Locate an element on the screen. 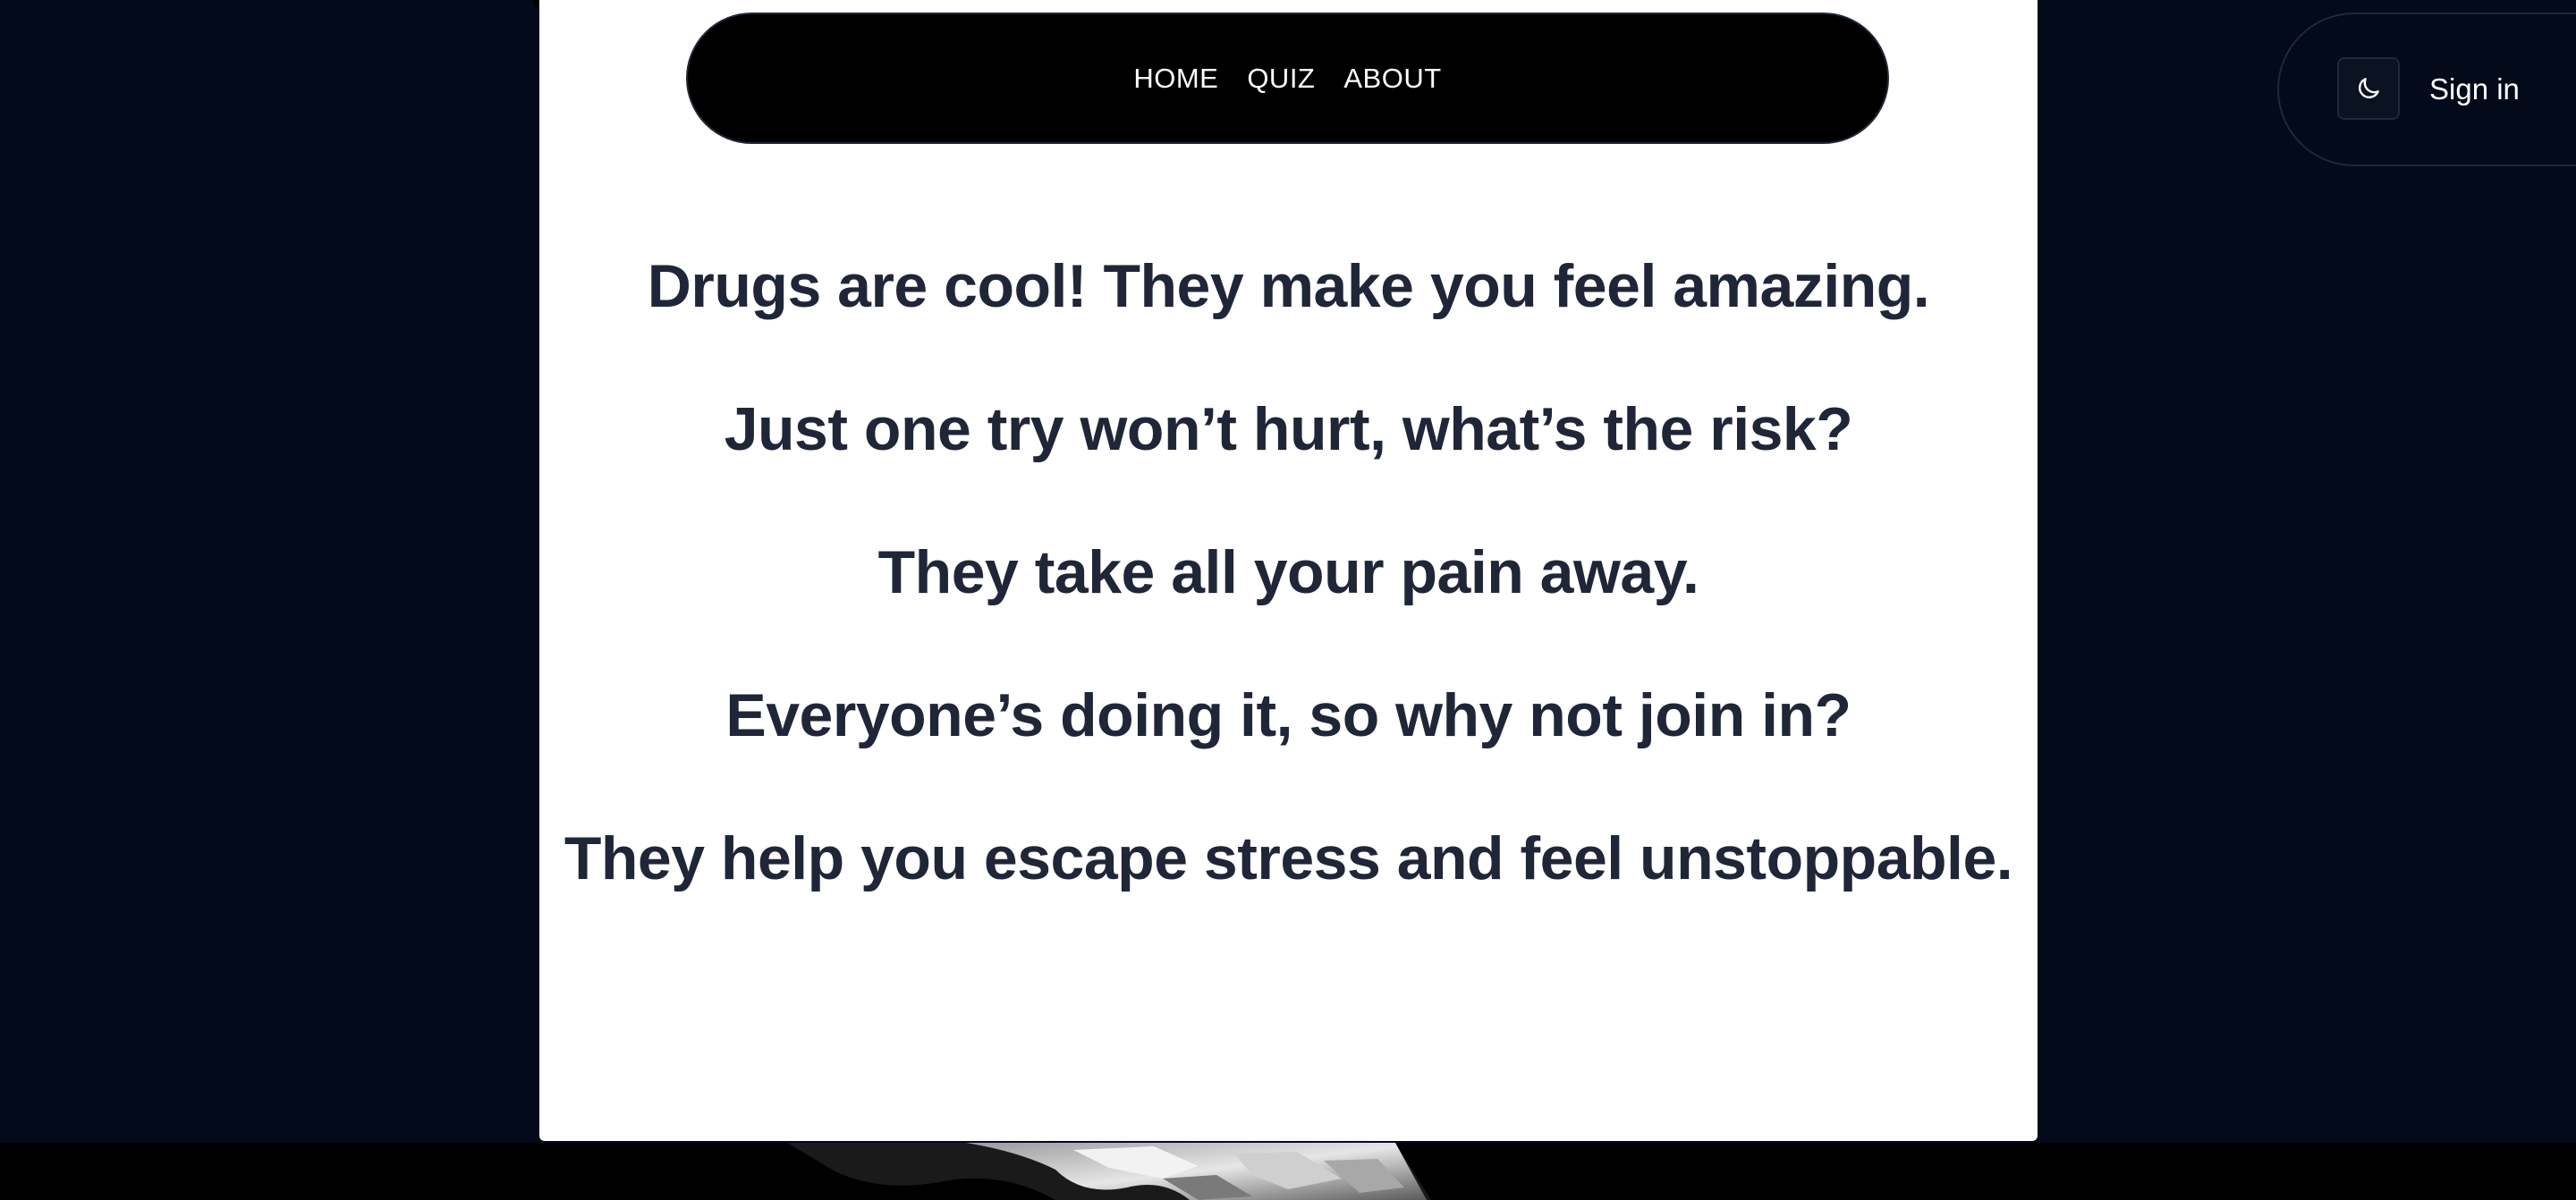 Image resolution: width=2576 pixels, height=1200 pixels. nav-link-quiz: QUIZ is located at coordinates (1281, 79).